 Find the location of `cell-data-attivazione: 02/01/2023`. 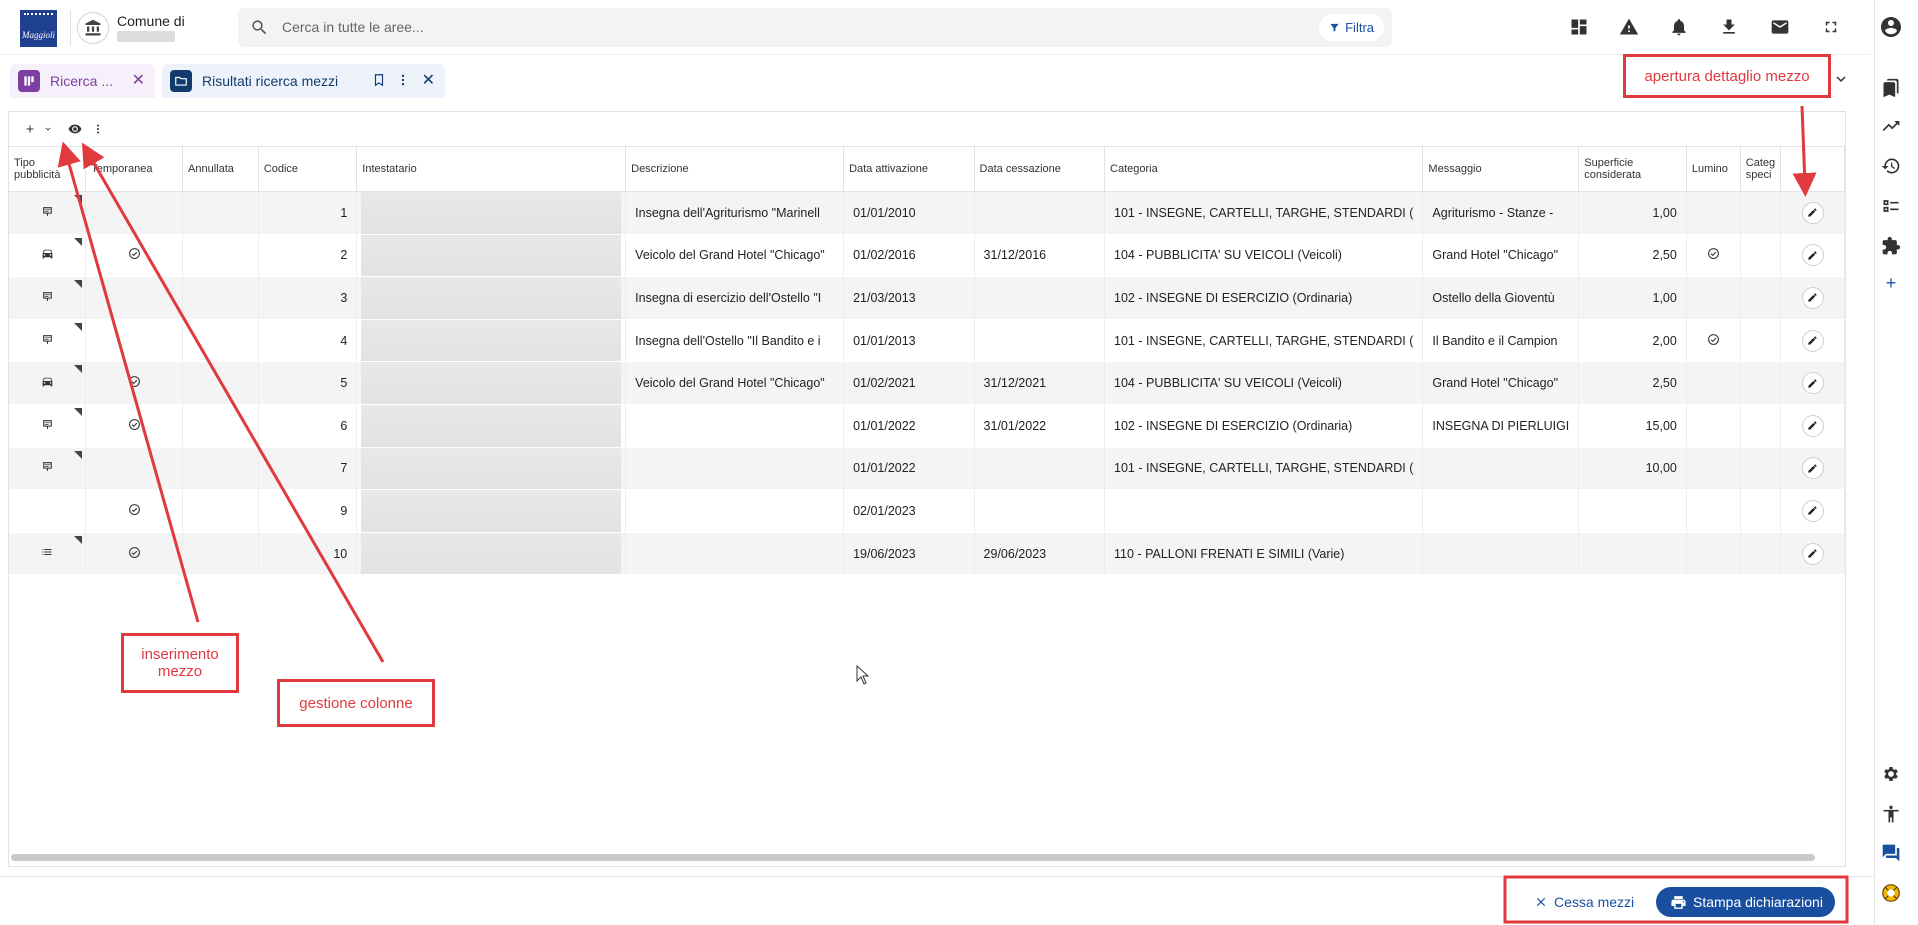

cell-data-attivazione: 02/01/2023 is located at coordinates (909, 511).